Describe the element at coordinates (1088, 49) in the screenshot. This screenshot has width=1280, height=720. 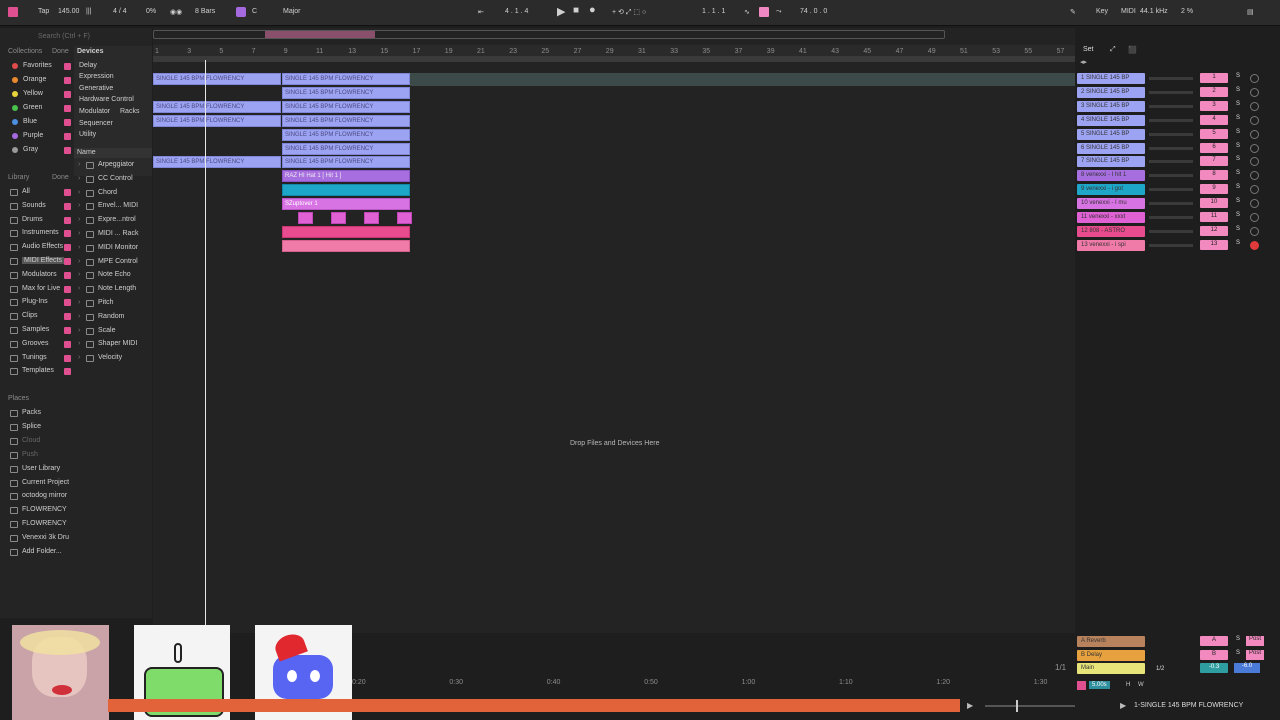
I see `set-button: Set` at that location.